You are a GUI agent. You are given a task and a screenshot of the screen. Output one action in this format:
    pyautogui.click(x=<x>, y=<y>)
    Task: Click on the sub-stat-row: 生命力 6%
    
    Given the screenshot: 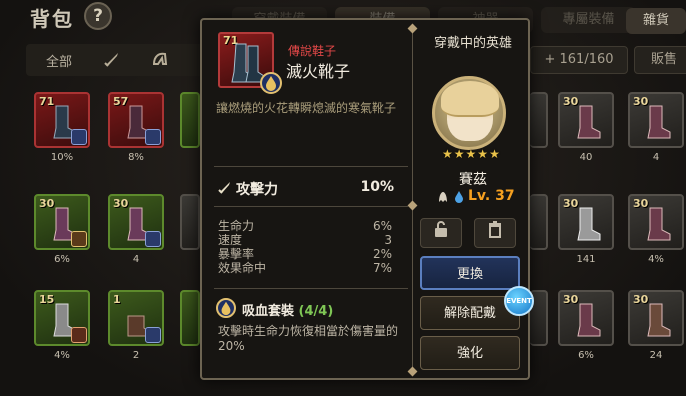 What is the action you would take?
    pyautogui.click(x=305, y=226)
    